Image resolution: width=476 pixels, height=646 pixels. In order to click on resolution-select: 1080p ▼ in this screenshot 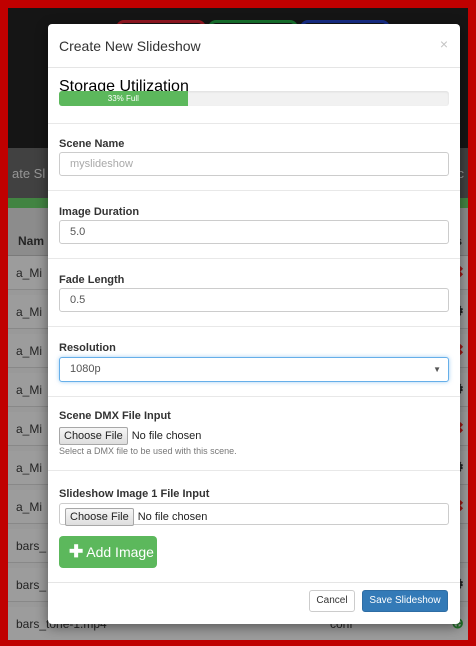, I will do `click(254, 369)`.